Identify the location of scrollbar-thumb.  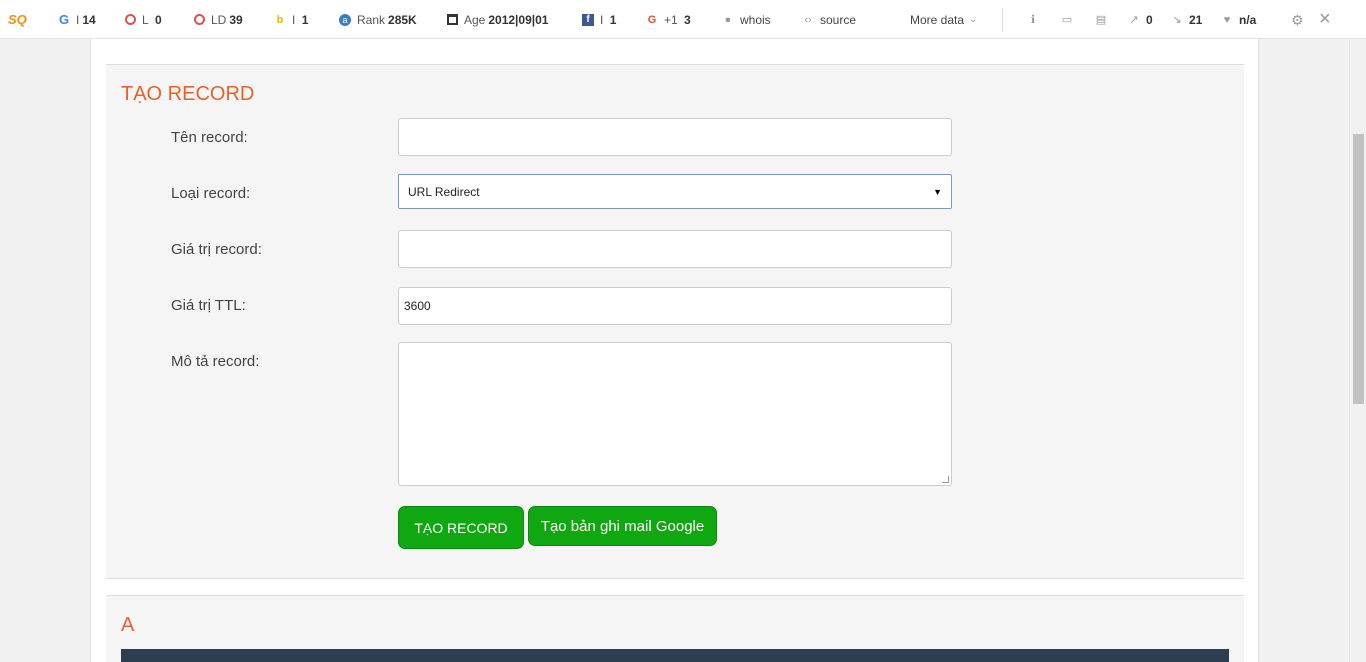
(1358, 269).